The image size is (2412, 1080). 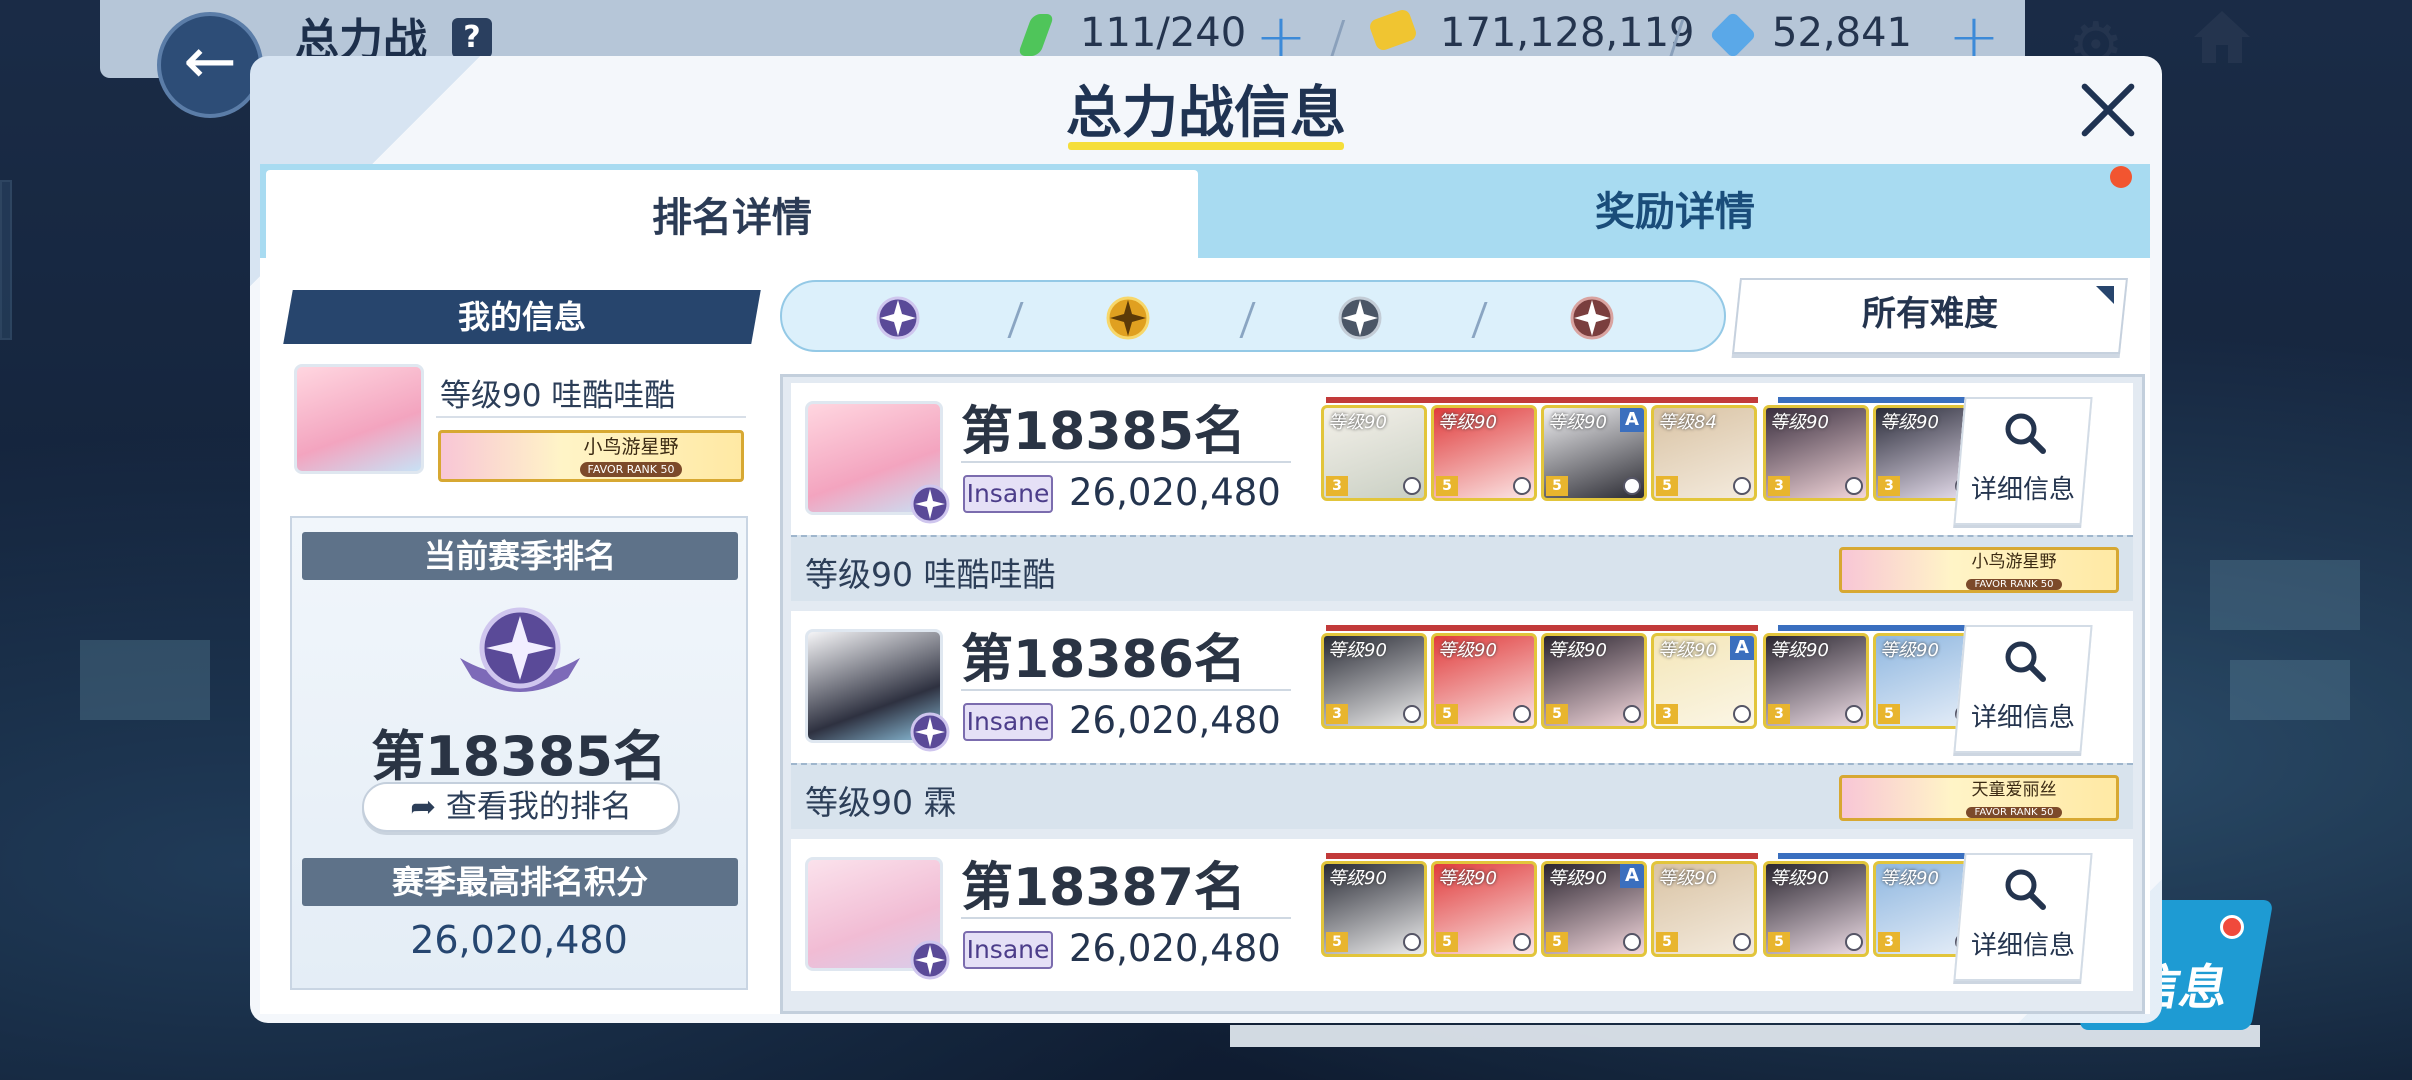 I want to click on view-my-rank-button: ➦ 查看我的排名, so click(x=521, y=807).